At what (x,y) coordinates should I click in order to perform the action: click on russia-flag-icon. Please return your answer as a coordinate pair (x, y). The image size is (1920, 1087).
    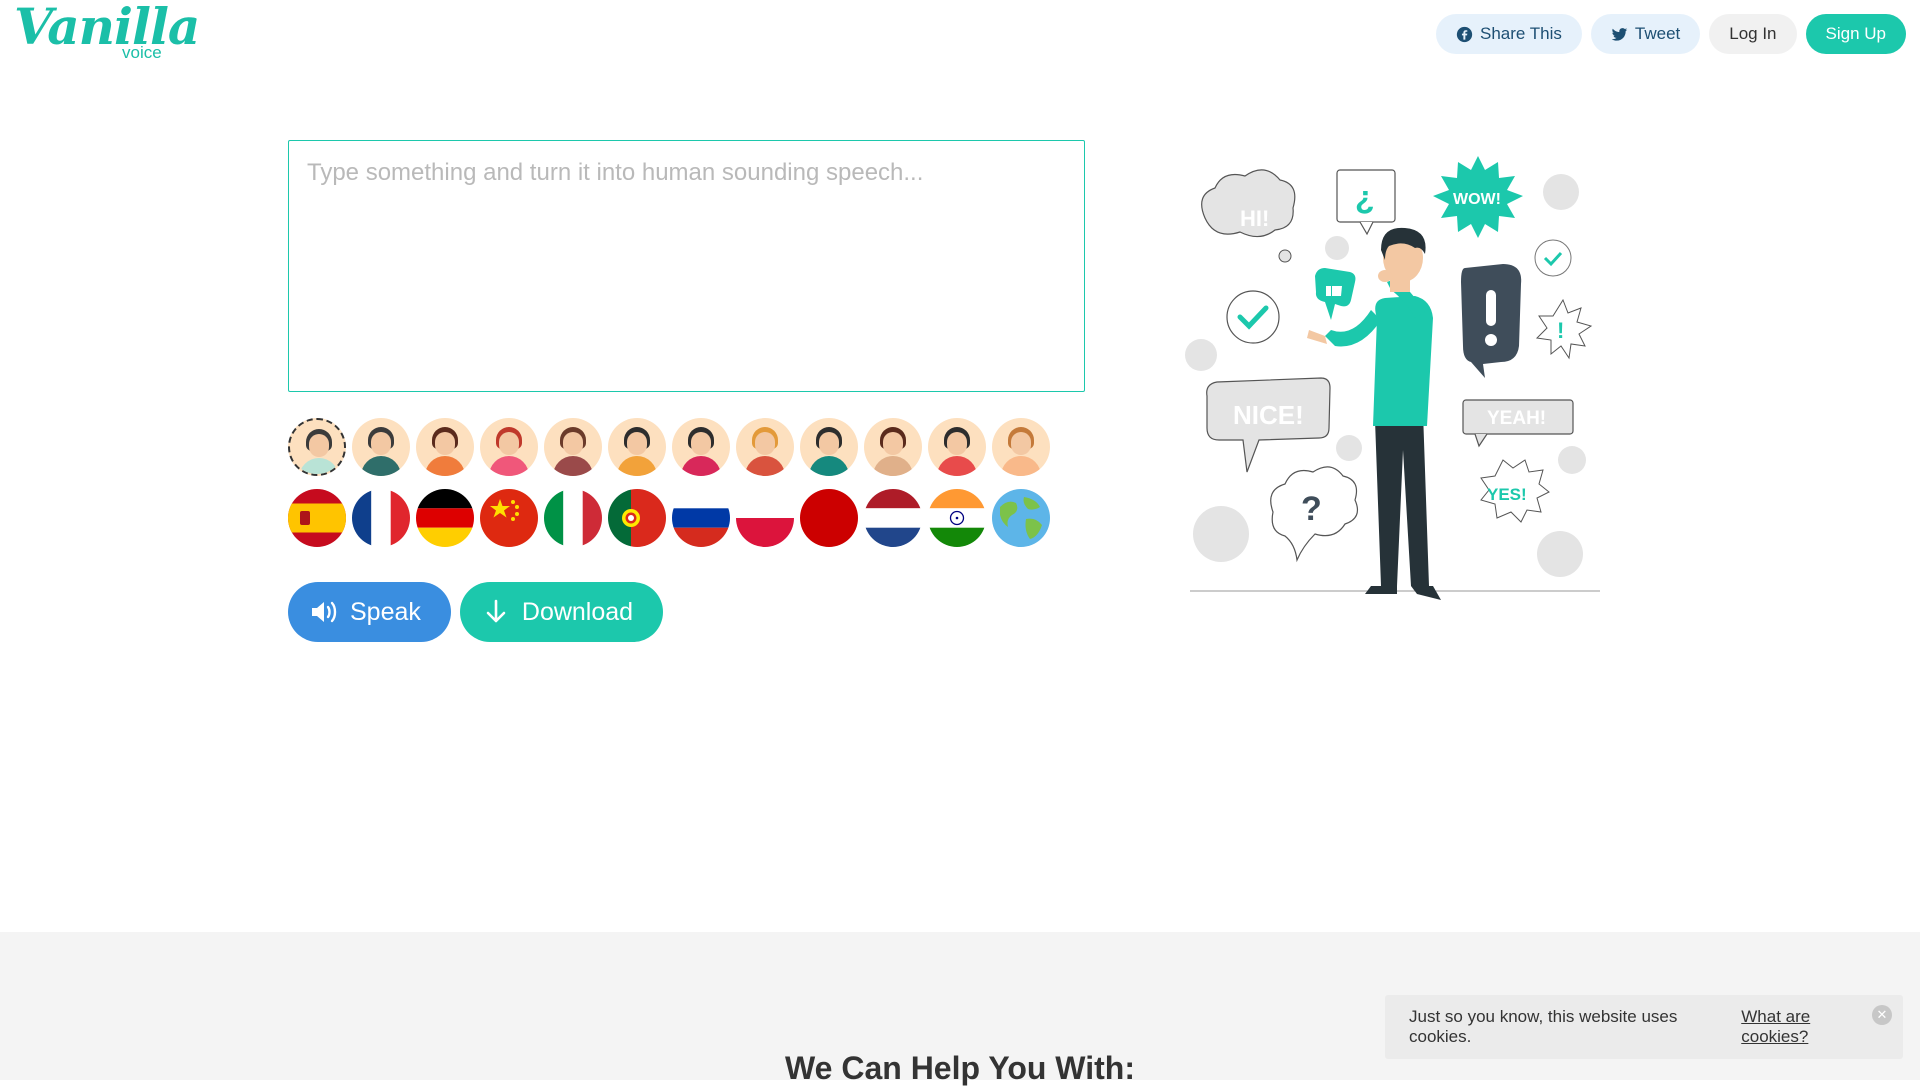
    Looking at the image, I should click on (701, 518).